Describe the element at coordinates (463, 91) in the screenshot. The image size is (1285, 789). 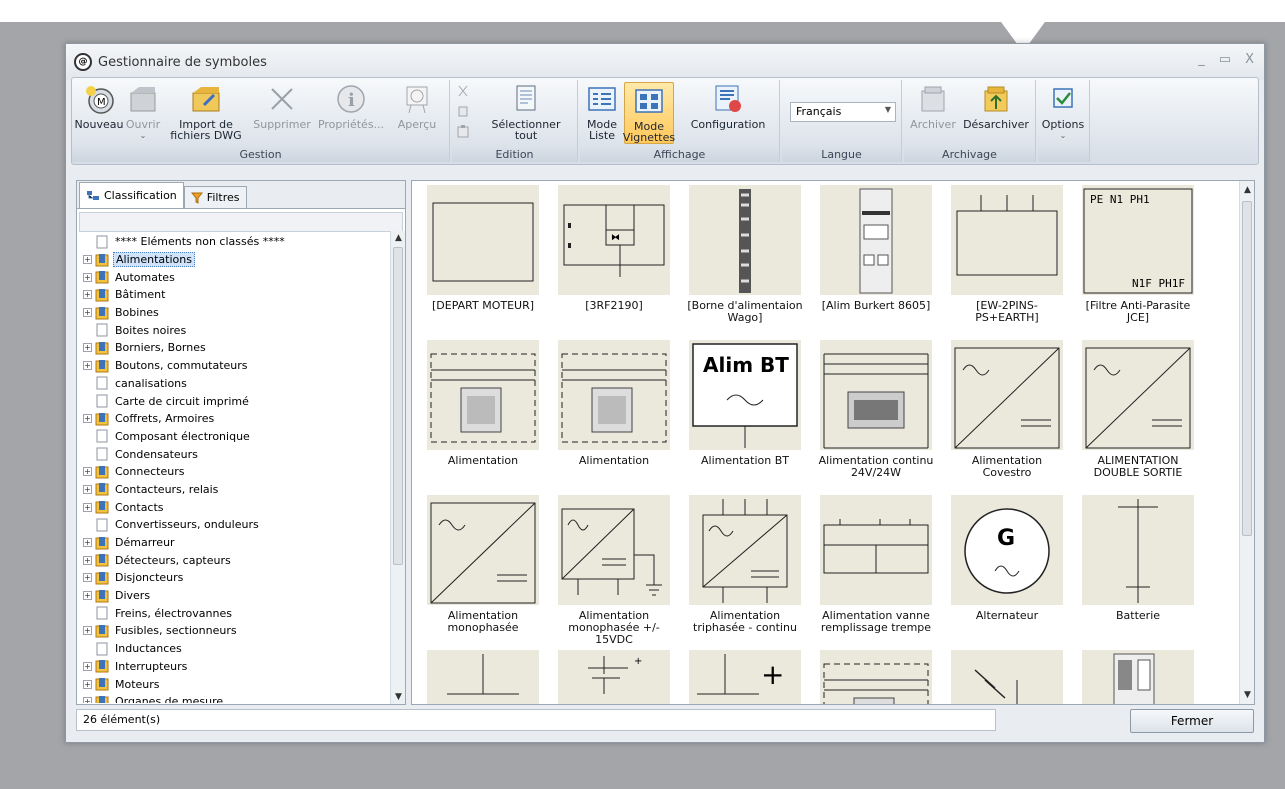
I see `cut-icon` at that location.